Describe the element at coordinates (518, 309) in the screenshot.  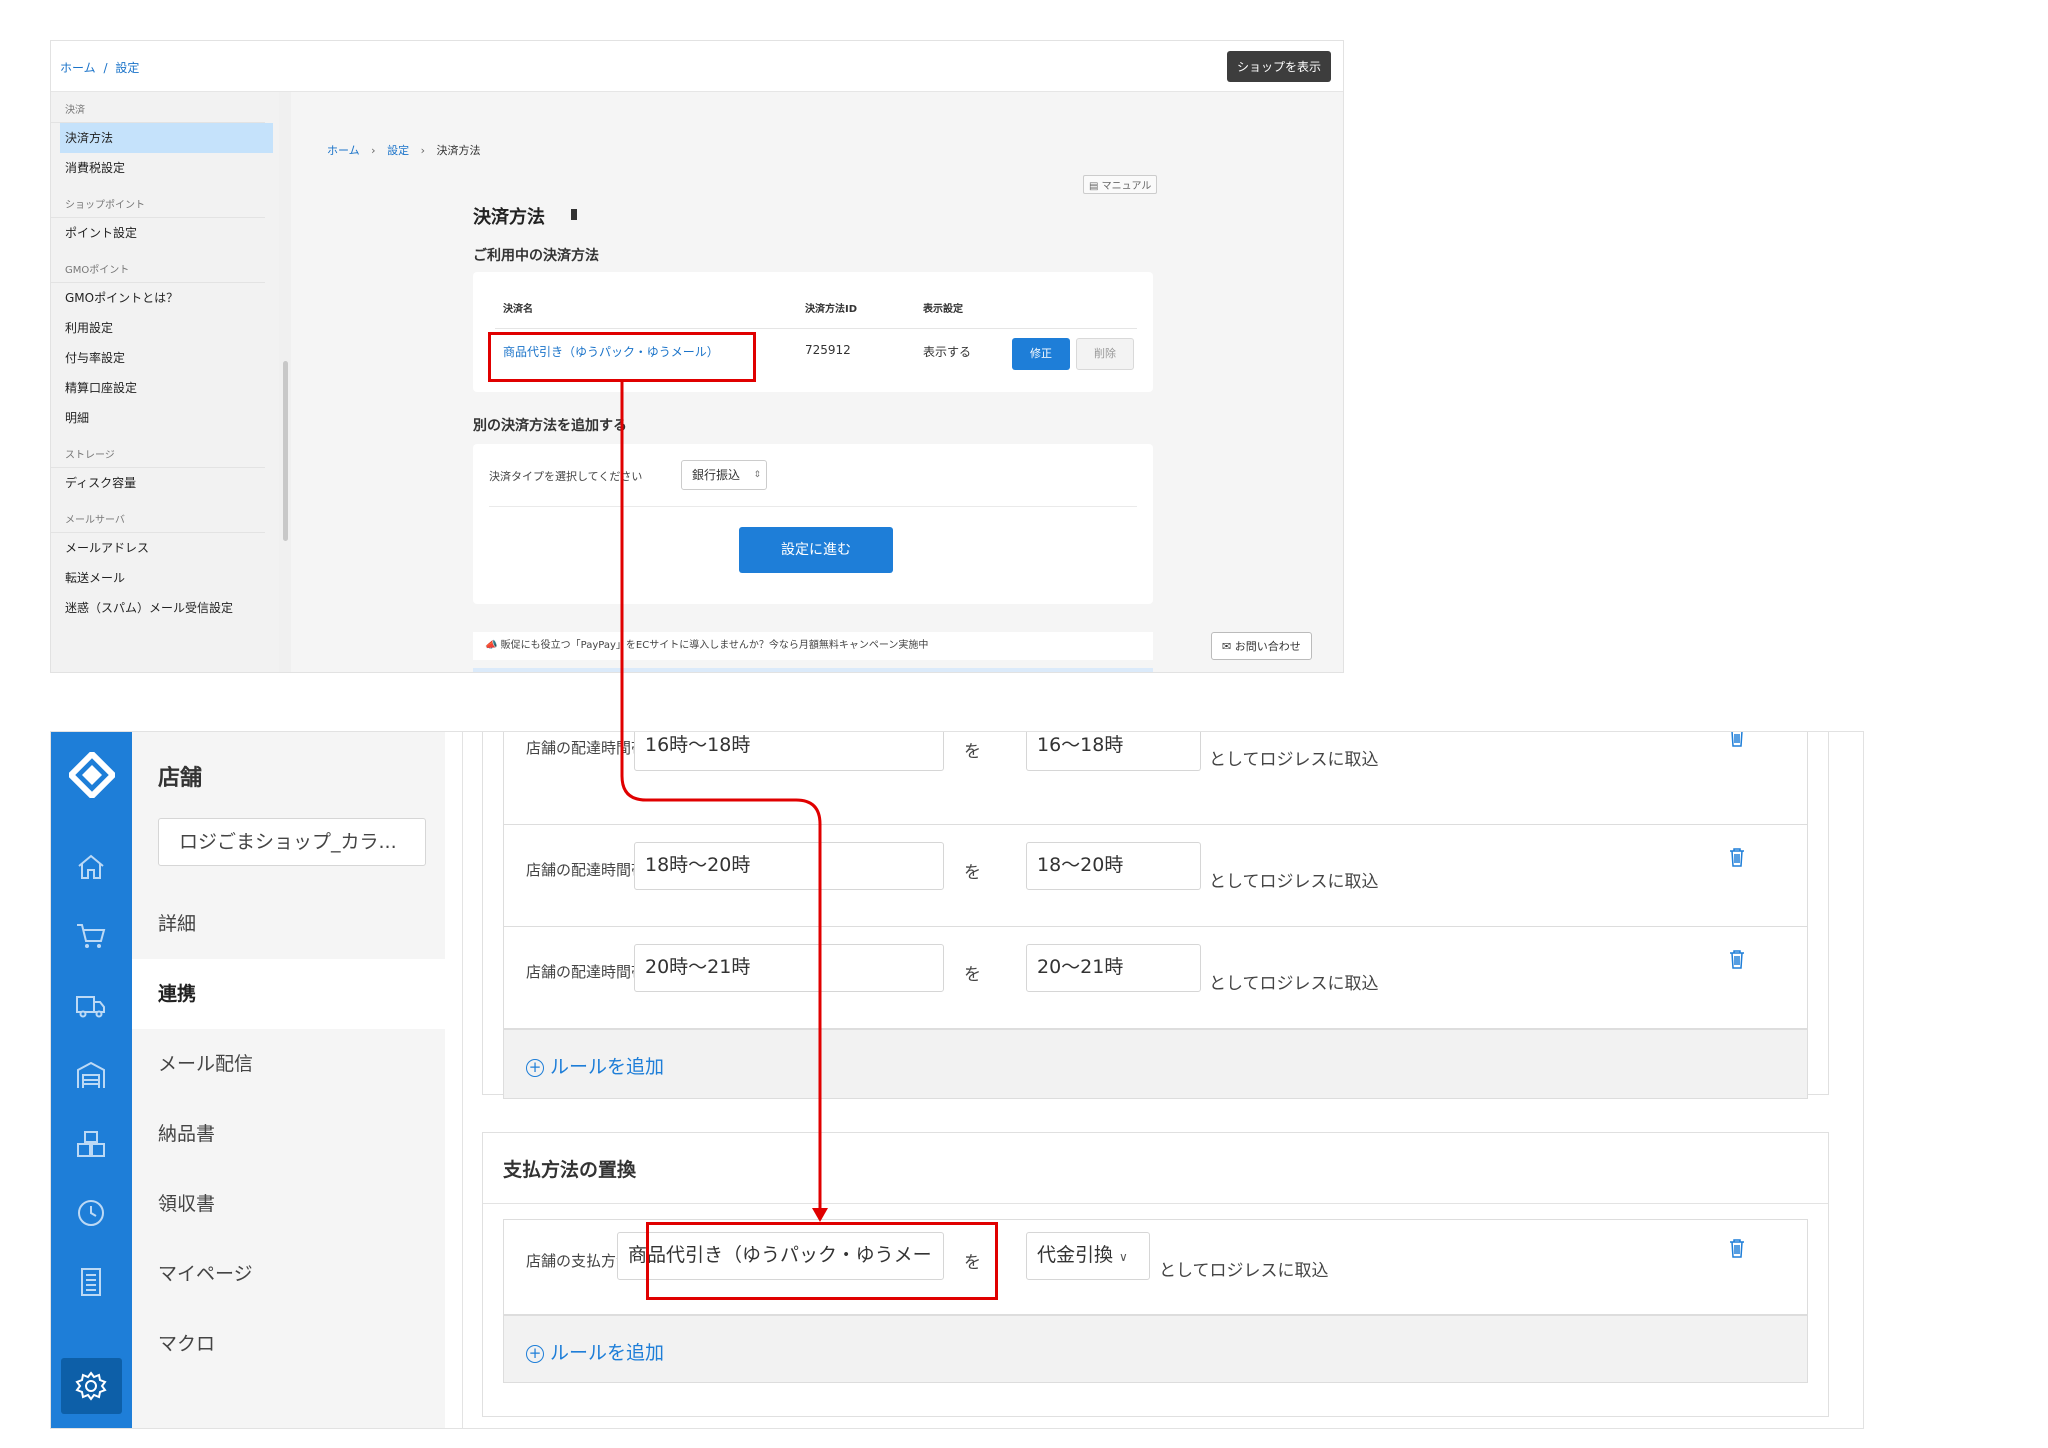
I see `column-name: 決済名` at that location.